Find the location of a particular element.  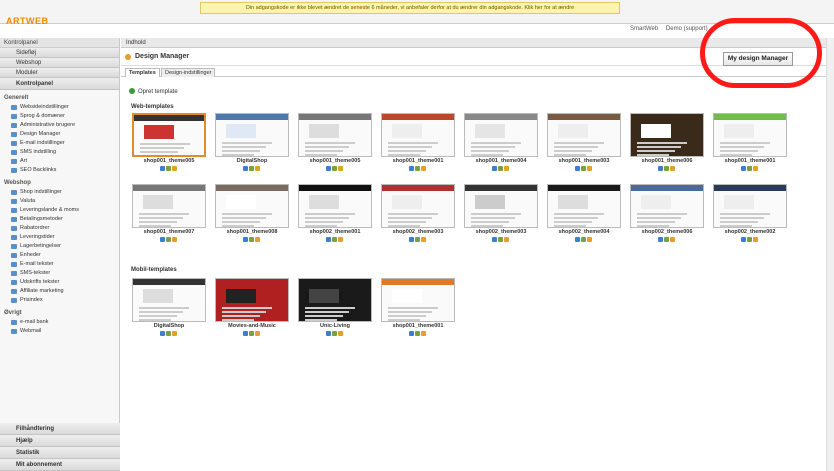

vertical-scrollbar is located at coordinates (830, 254).